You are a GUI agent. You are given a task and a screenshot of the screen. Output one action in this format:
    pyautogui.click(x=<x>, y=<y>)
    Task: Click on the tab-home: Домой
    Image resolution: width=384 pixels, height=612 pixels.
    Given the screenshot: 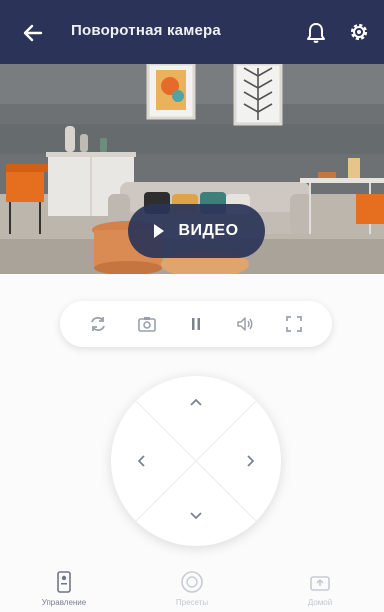 What is the action you would take?
    pyautogui.click(x=320, y=588)
    